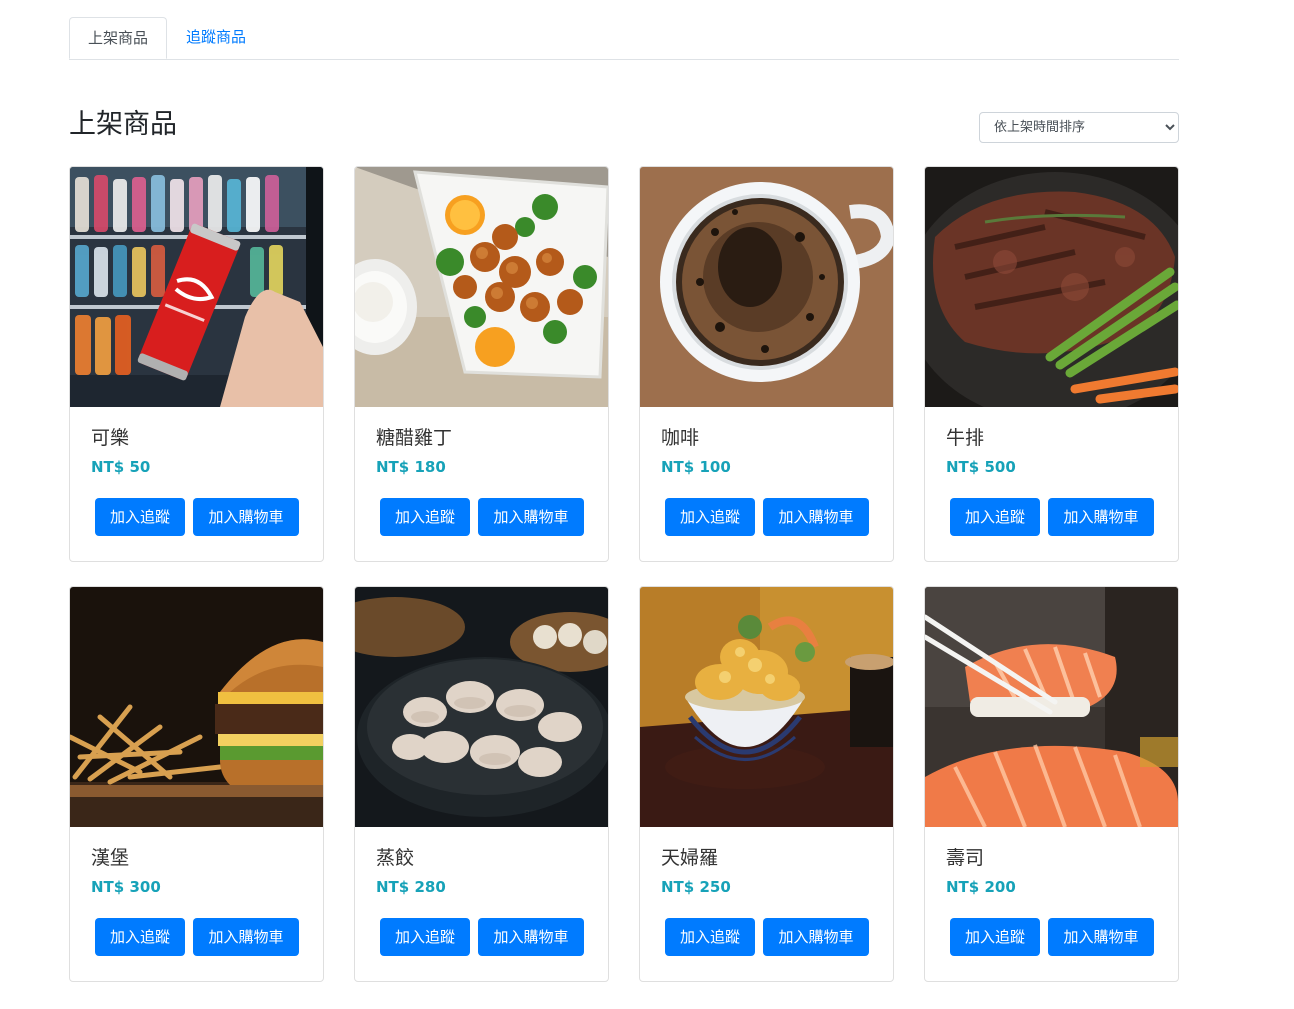  What do you see at coordinates (981, 887) in the screenshot?
I see `product-price: NT$ 200` at bounding box center [981, 887].